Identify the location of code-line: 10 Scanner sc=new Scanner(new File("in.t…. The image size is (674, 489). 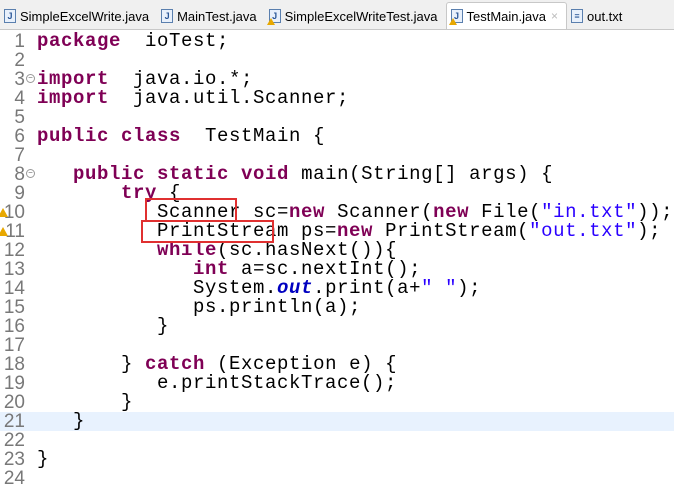
(337, 212).